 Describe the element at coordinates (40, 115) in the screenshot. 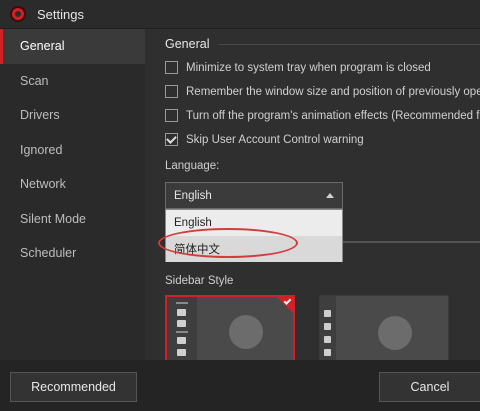

I see `sidebar-item-label: Drivers` at that location.